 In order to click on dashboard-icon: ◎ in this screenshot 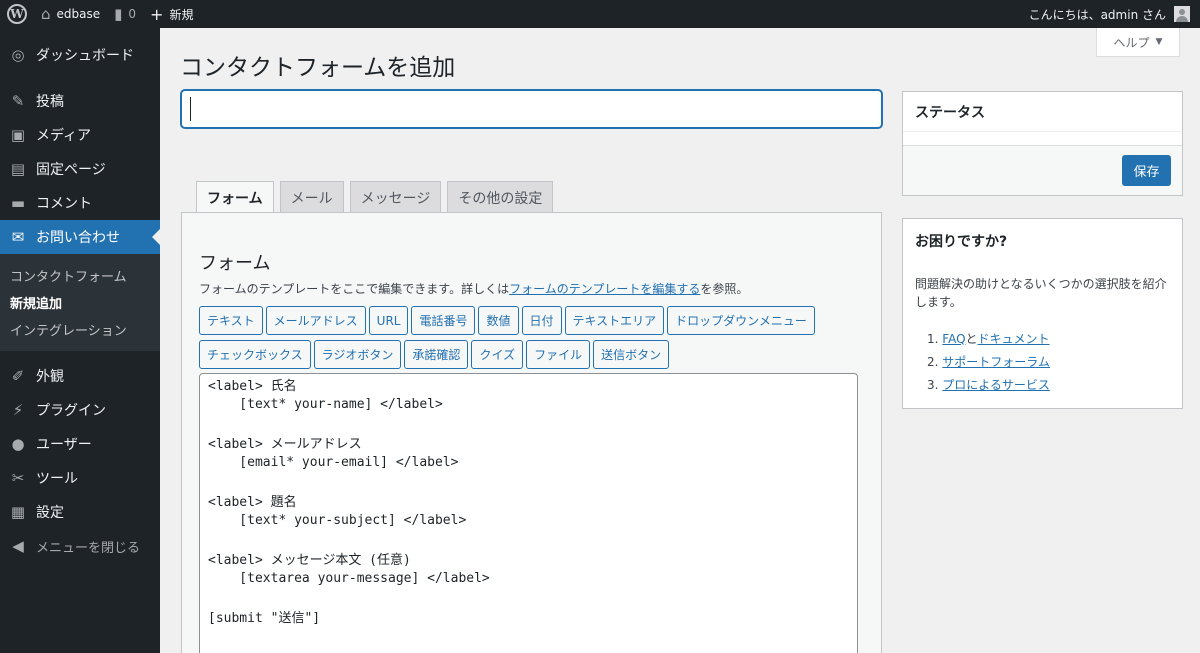, I will do `click(18, 55)`.